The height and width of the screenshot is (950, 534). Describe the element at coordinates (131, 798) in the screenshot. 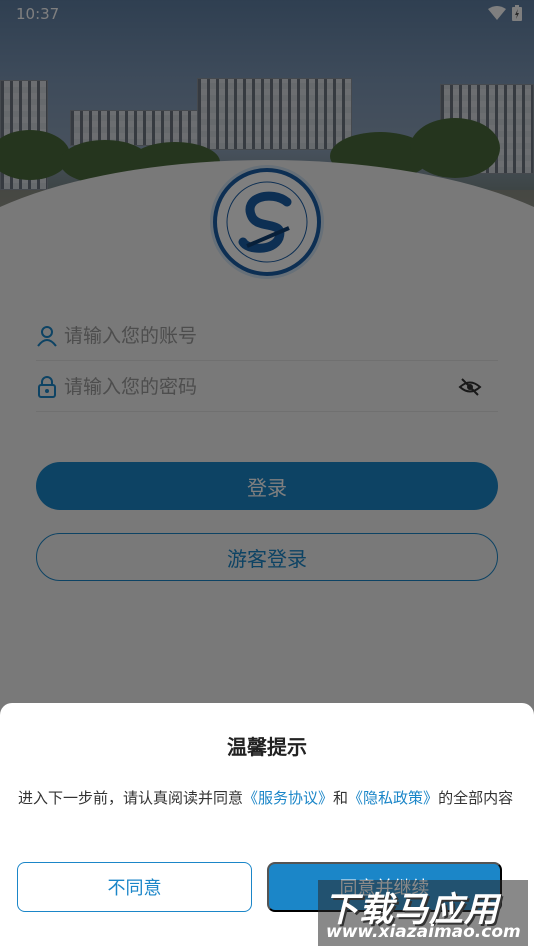

I see `dialog-text-before: 进入下一步前，请认真阅读并同意` at that location.